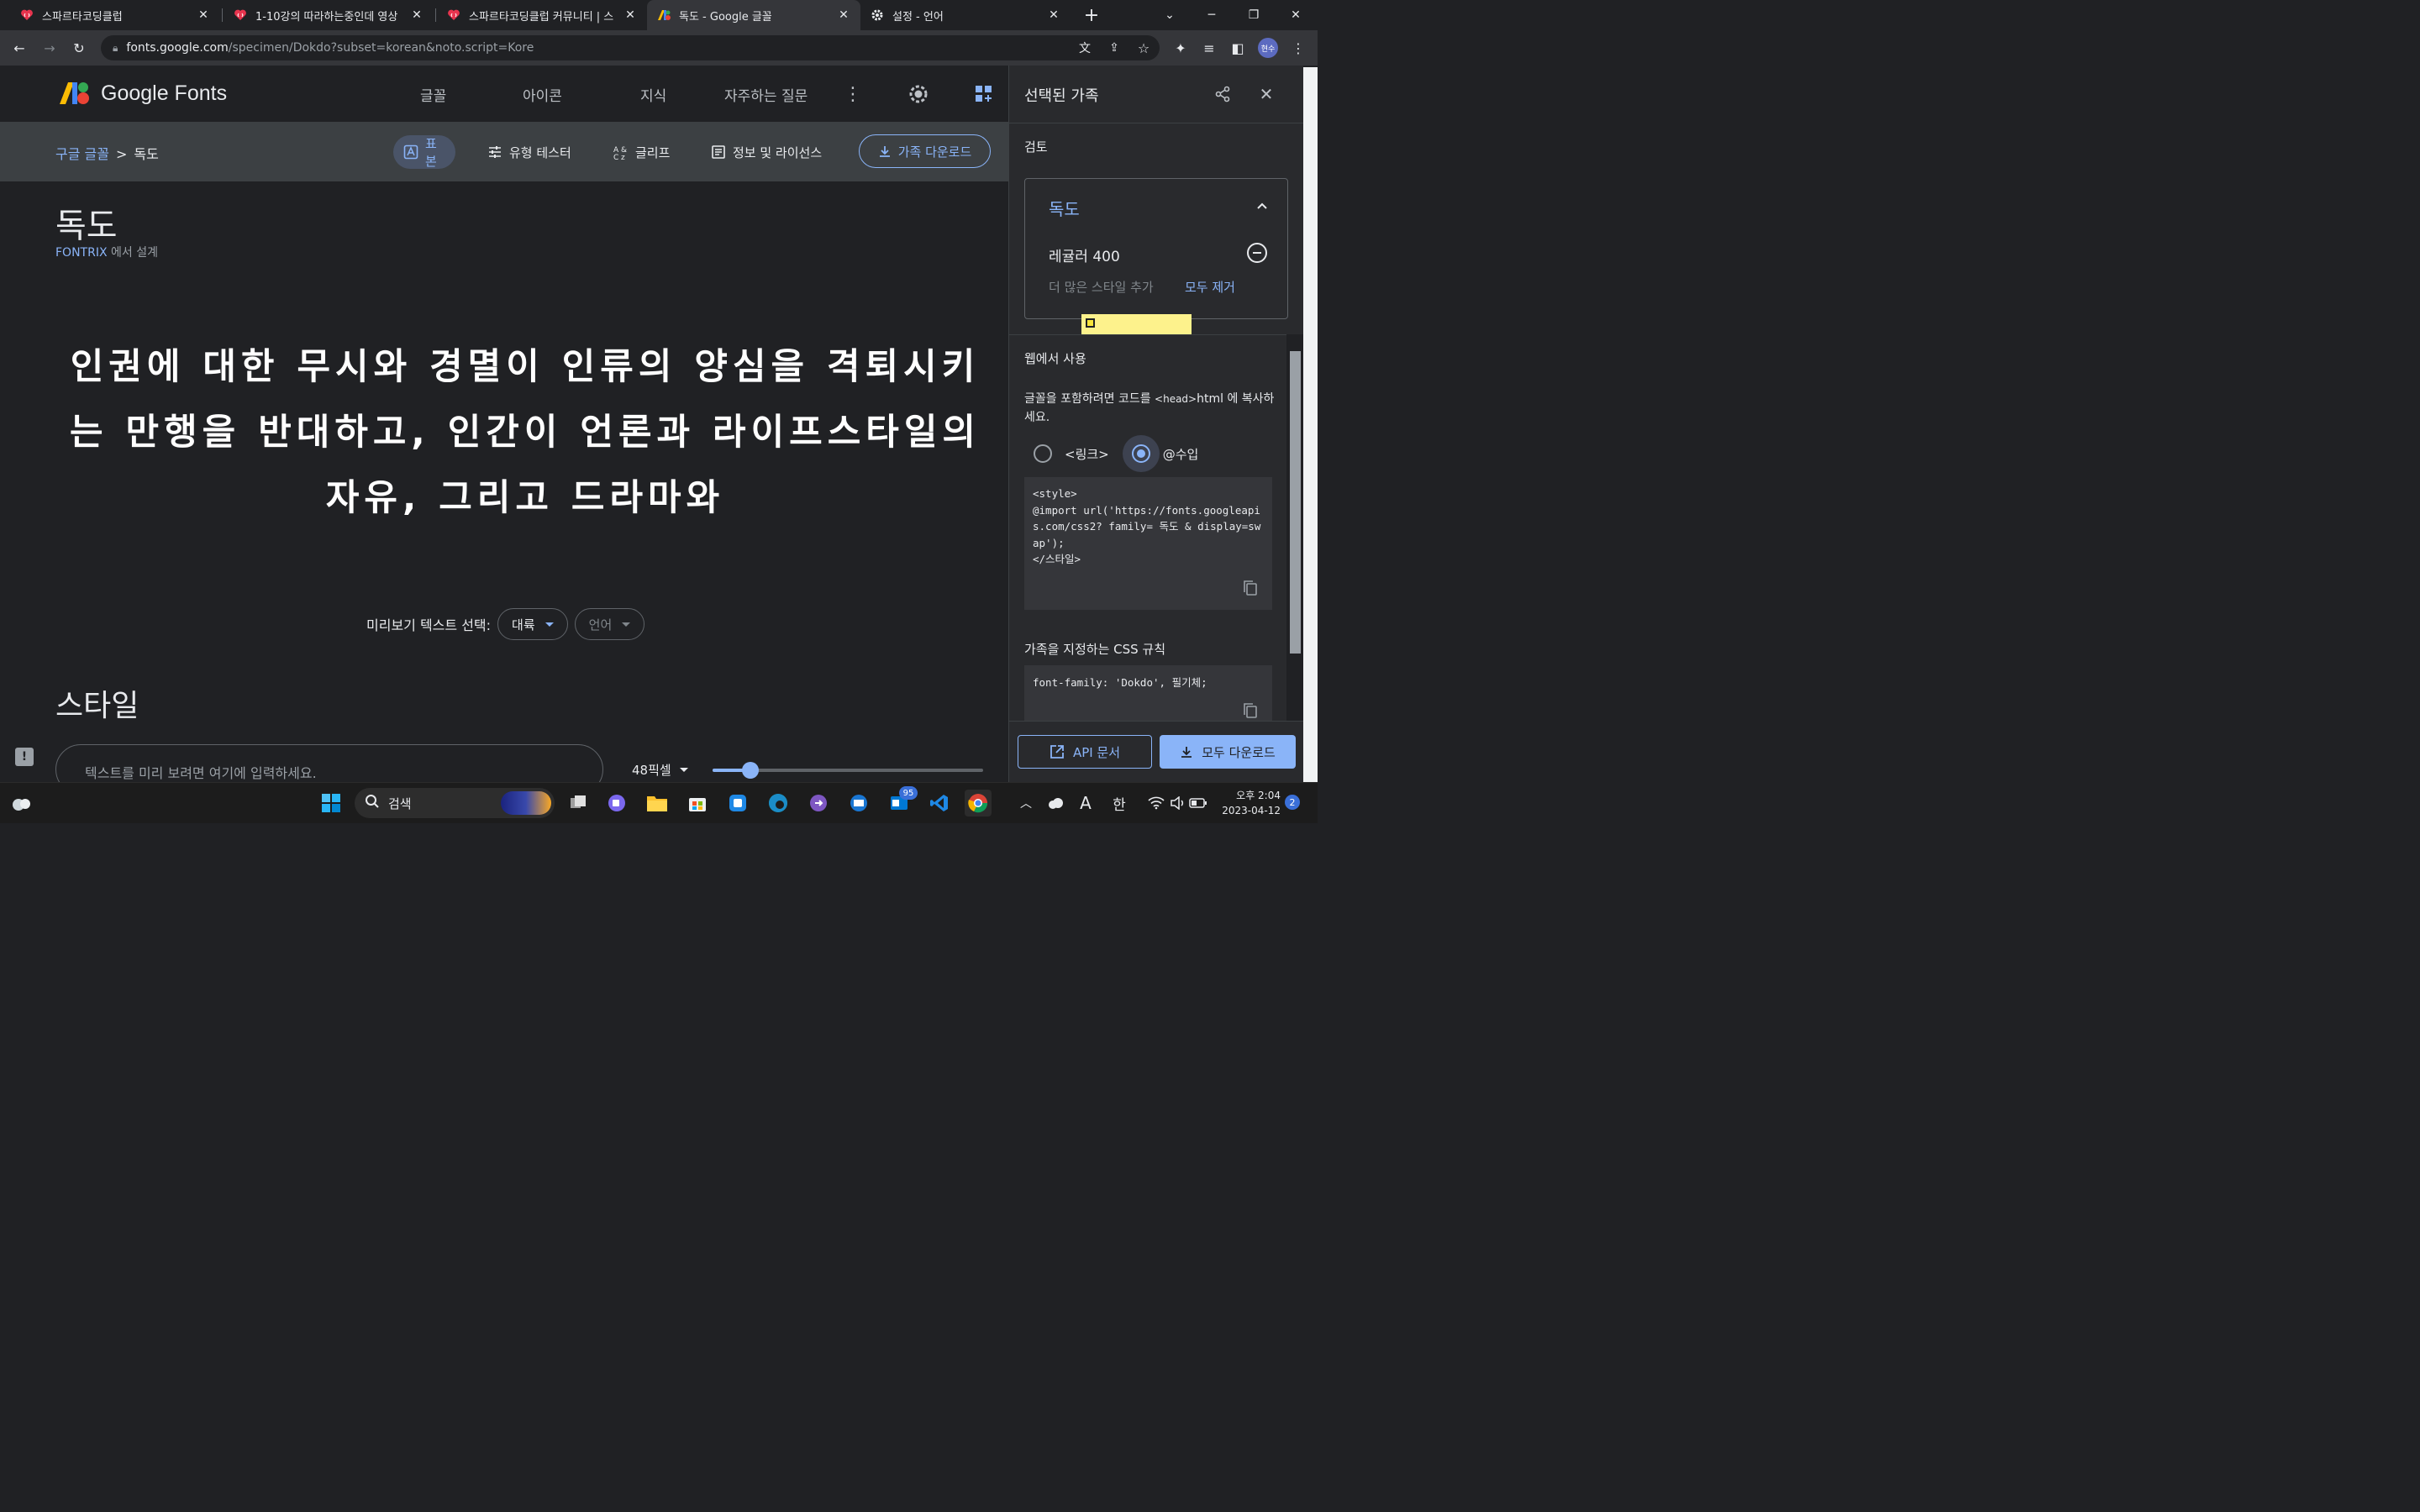 This screenshot has height=1512, width=2420. What do you see at coordinates (1114, 47) in the screenshot?
I see `share-icon: ⇪` at bounding box center [1114, 47].